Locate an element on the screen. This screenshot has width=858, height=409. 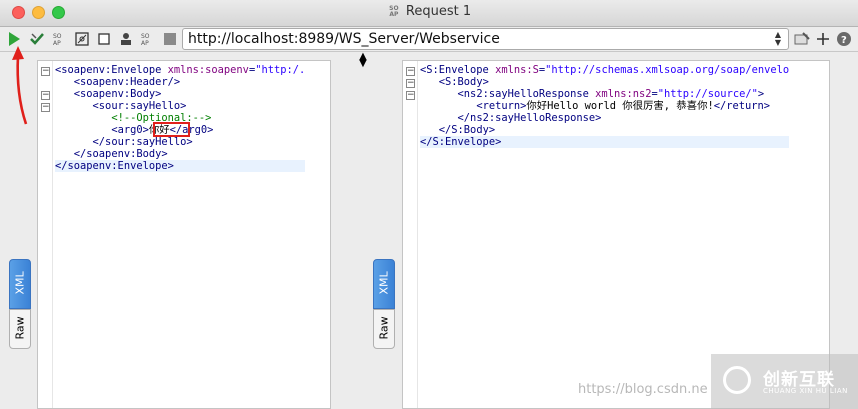
format-icon is located at coordinates (82, 39).